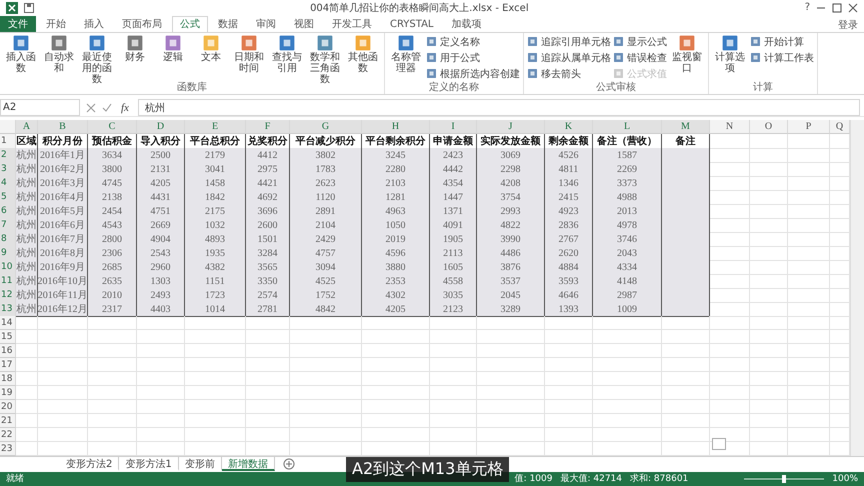 Image resolution: width=864 pixels, height=486 pixels. What do you see at coordinates (640, 41) in the screenshot?
I see `ribbon-button: 显示公式` at bounding box center [640, 41].